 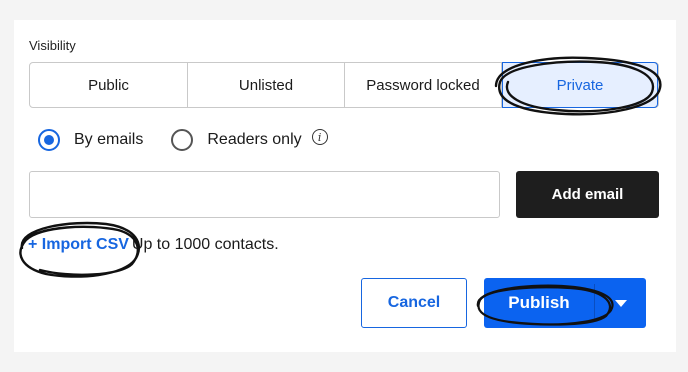 What do you see at coordinates (109, 139) in the screenshot?
I see `radio-label: By emails` at bounding box center [109, 139].